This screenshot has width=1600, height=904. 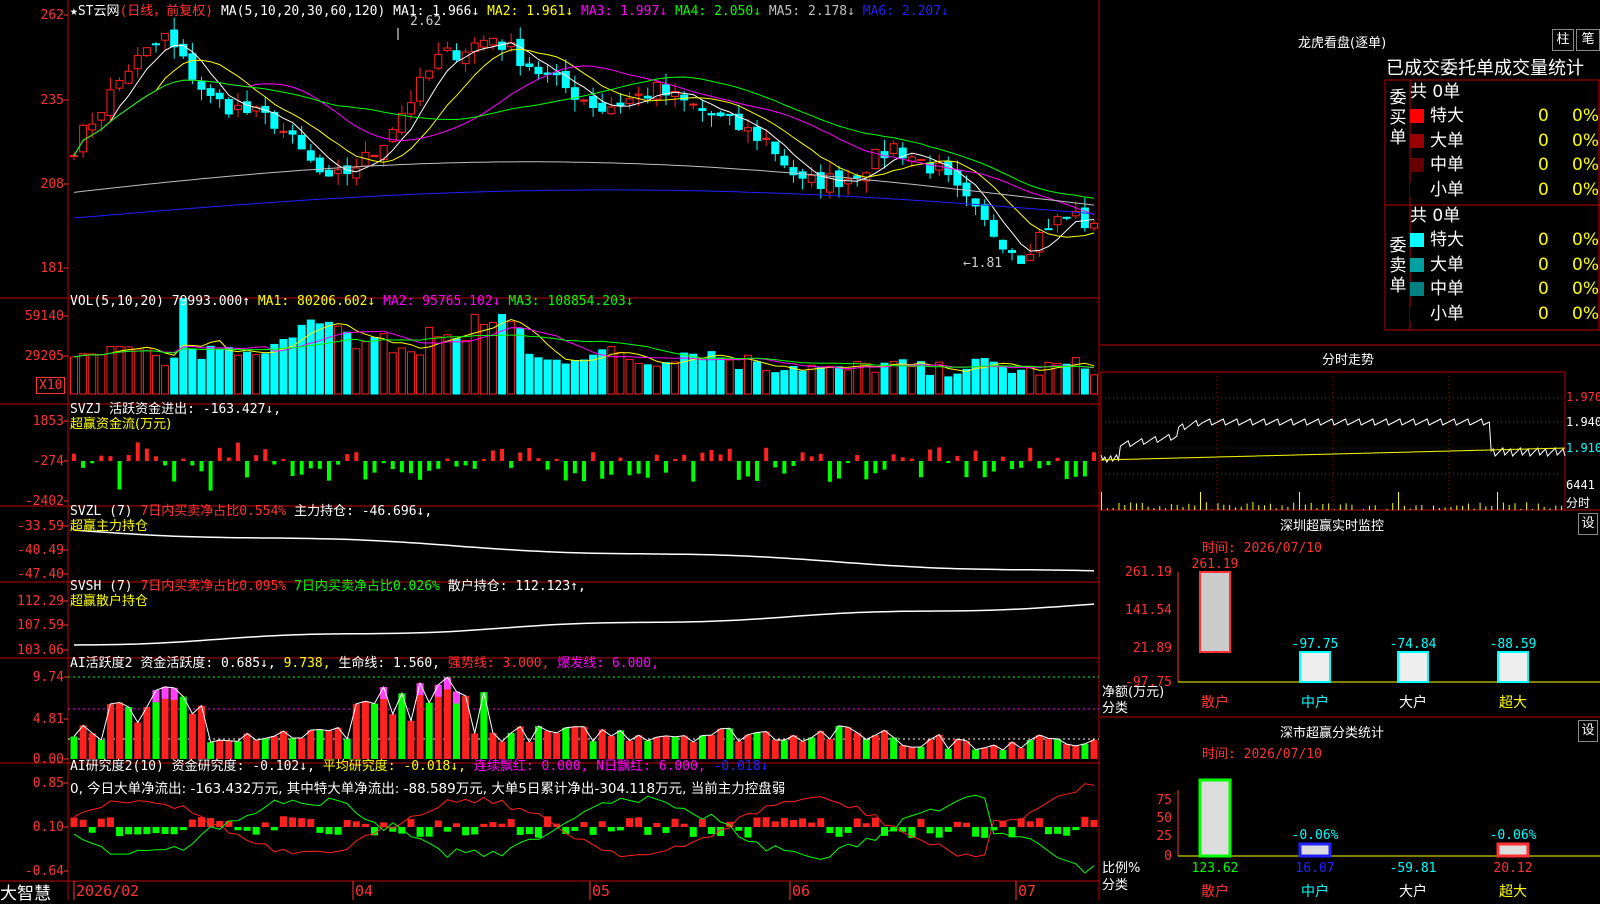 I want to click on buy-row: 中单, so click(x=1437, y=165).